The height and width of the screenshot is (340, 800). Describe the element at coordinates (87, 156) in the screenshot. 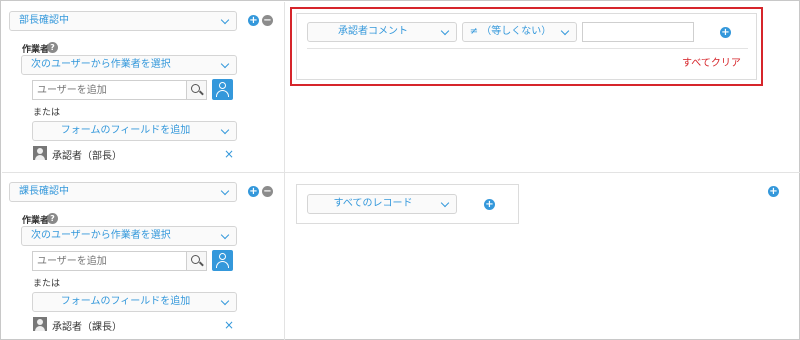

I see `assigned-entity: 承認者（部長）` at that location.